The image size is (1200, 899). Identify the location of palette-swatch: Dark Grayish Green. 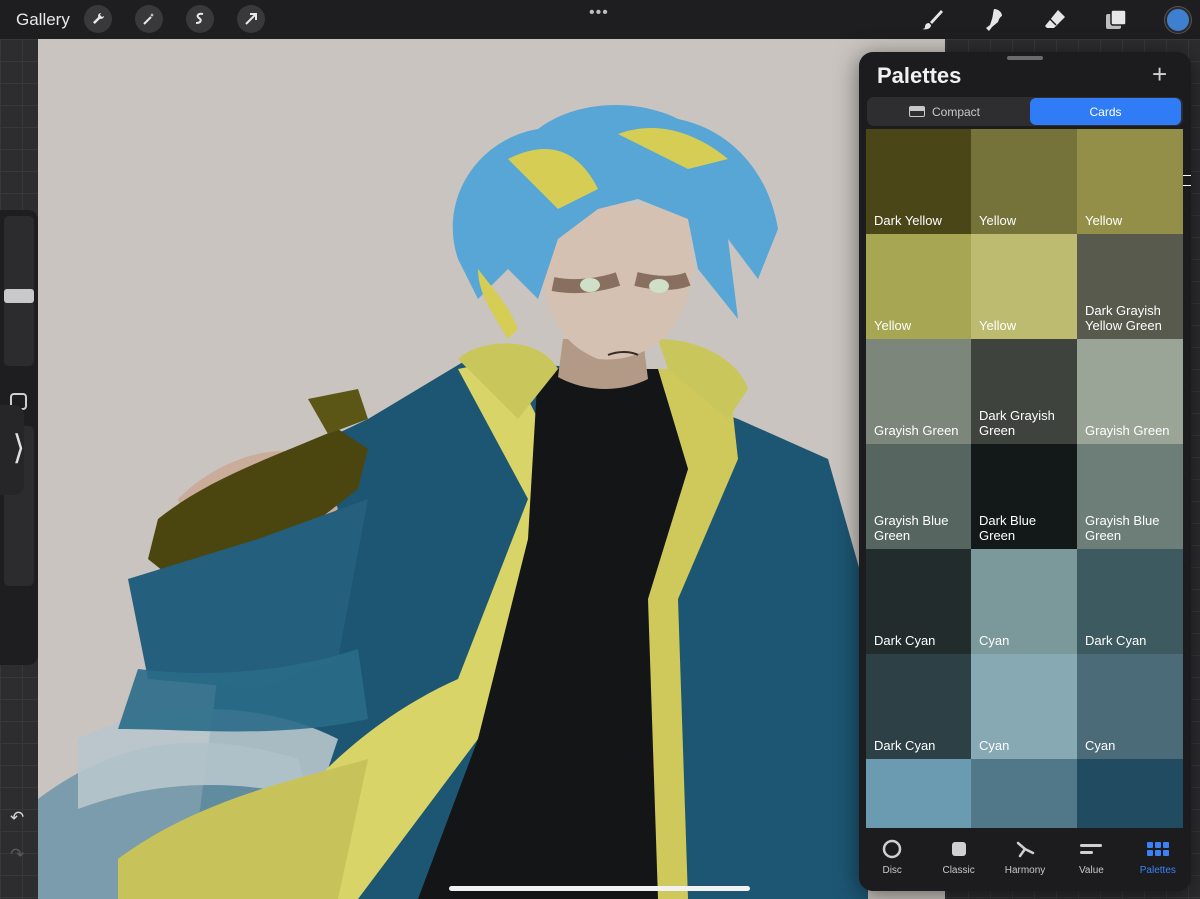
(1024, 391).